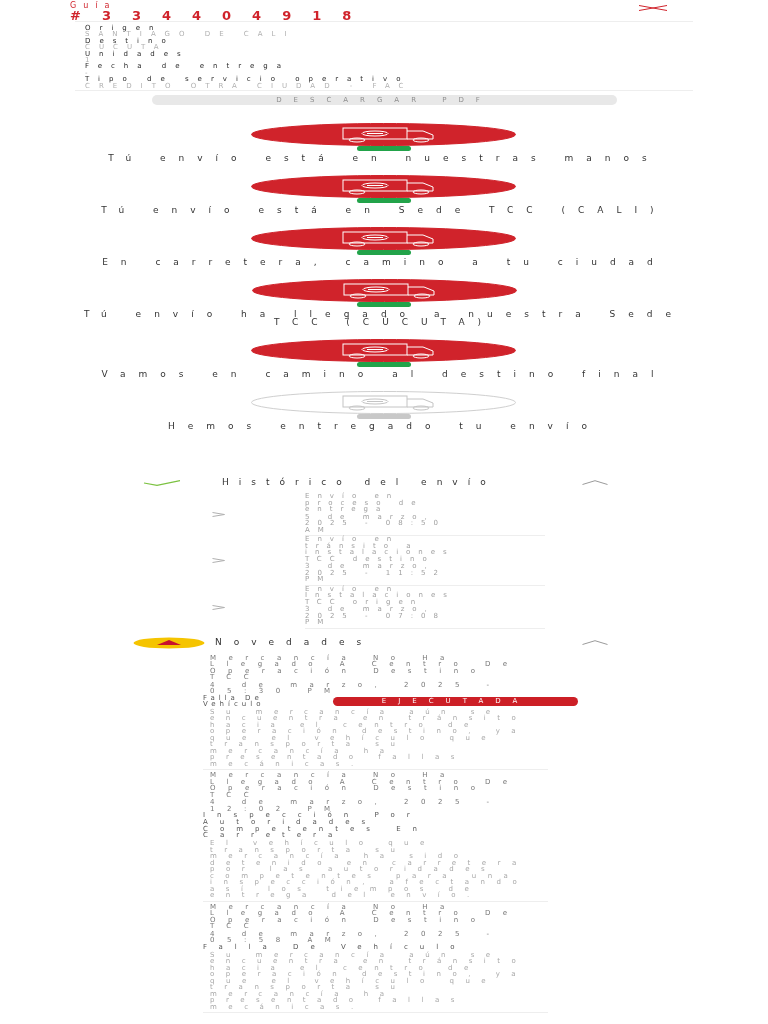 This screenshot has height=1024, width=768. Describe the element at coordinates (384, 374) in the screenshot. I see `step-label: Vamos en camino al destino final` at that location.